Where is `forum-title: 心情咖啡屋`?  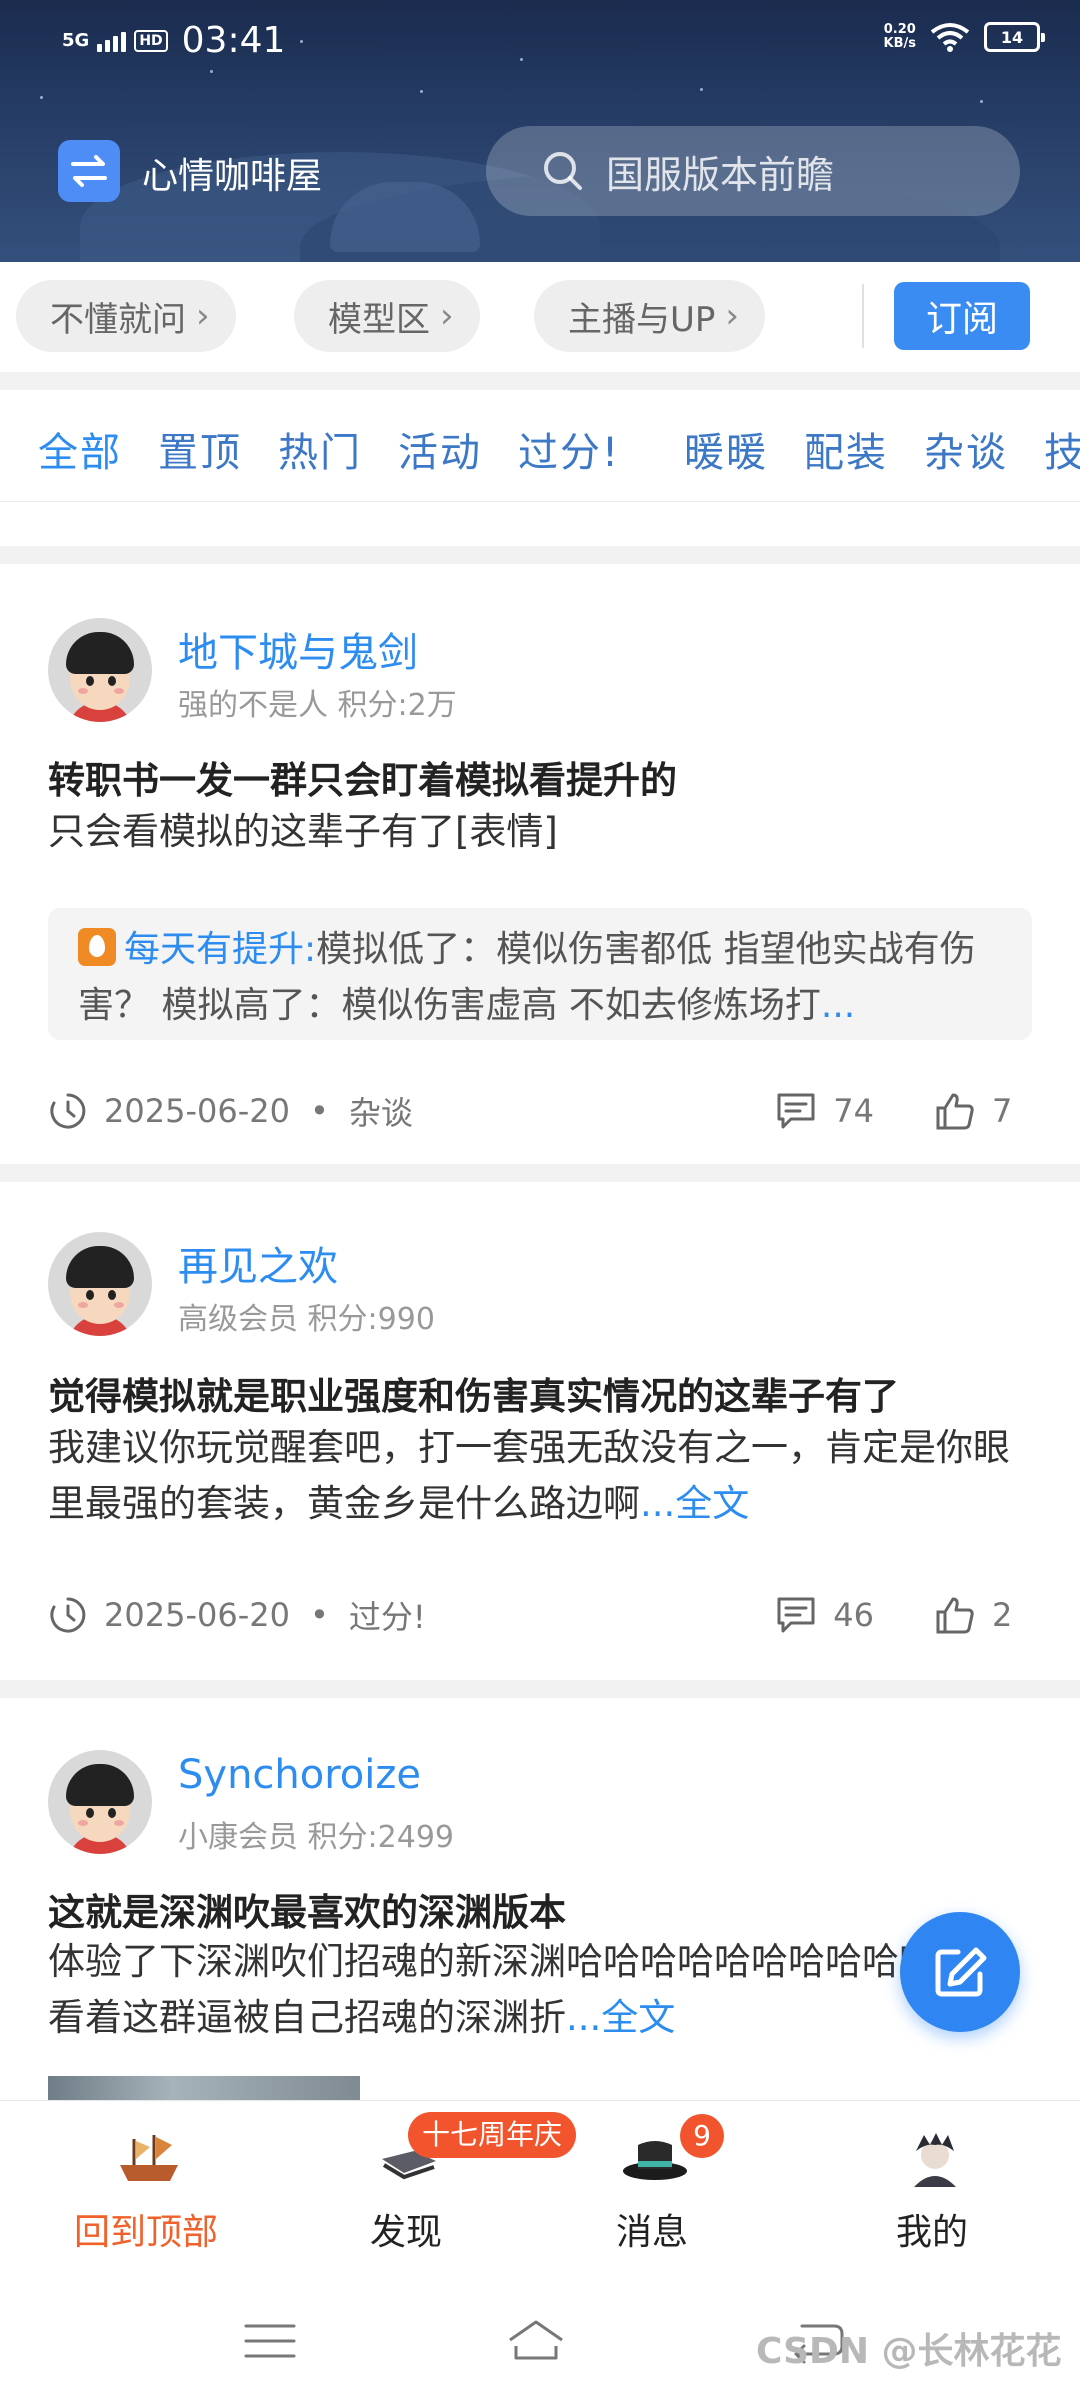 forum-title: 心情咖啡屋 is located at coordinates (232, 173).